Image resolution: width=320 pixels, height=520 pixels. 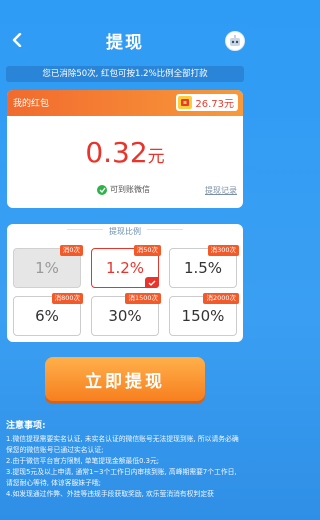 I want to click on option-value: 6%, so click(x=47, y=316).